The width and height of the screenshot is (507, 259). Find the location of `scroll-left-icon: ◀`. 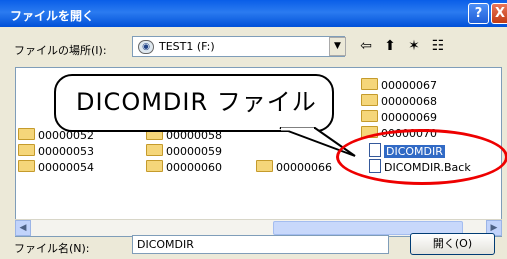

scroll-left-icon: ◀ is located at coordinates (23, 228).